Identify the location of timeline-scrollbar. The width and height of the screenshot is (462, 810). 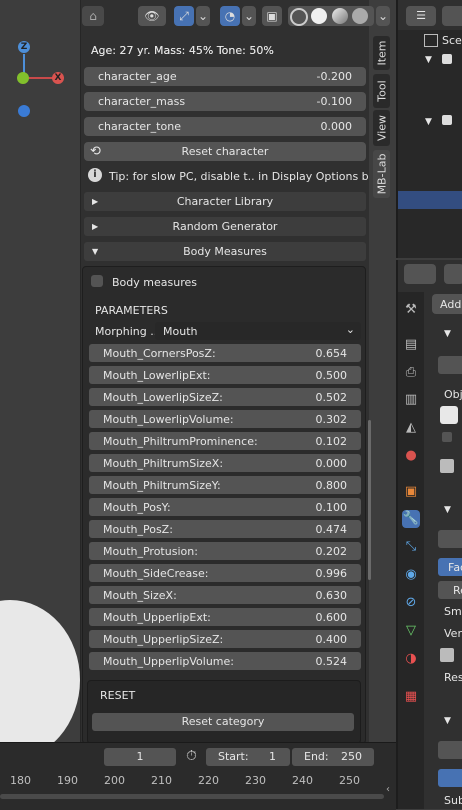
(192, 796).